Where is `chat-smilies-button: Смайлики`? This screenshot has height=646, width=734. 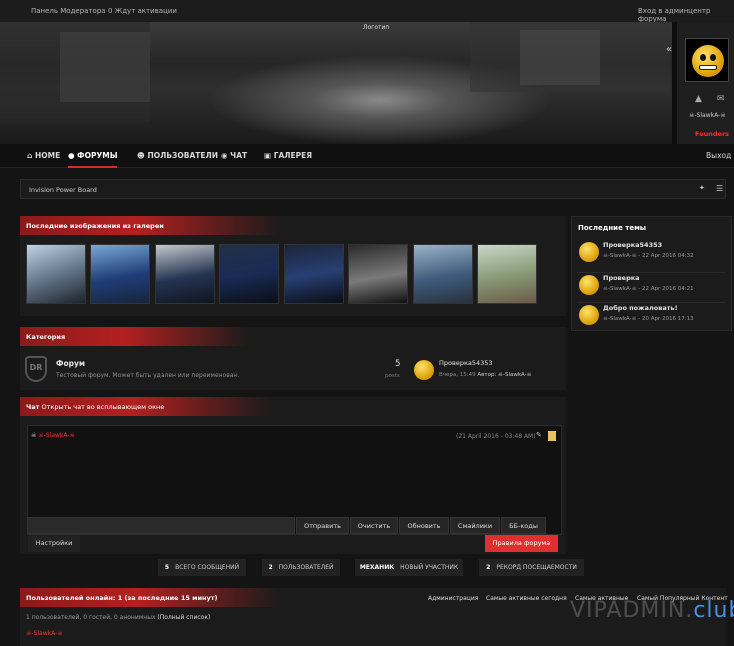
chat-smilies-button: Смайлики is located at coordinates (475, 525).